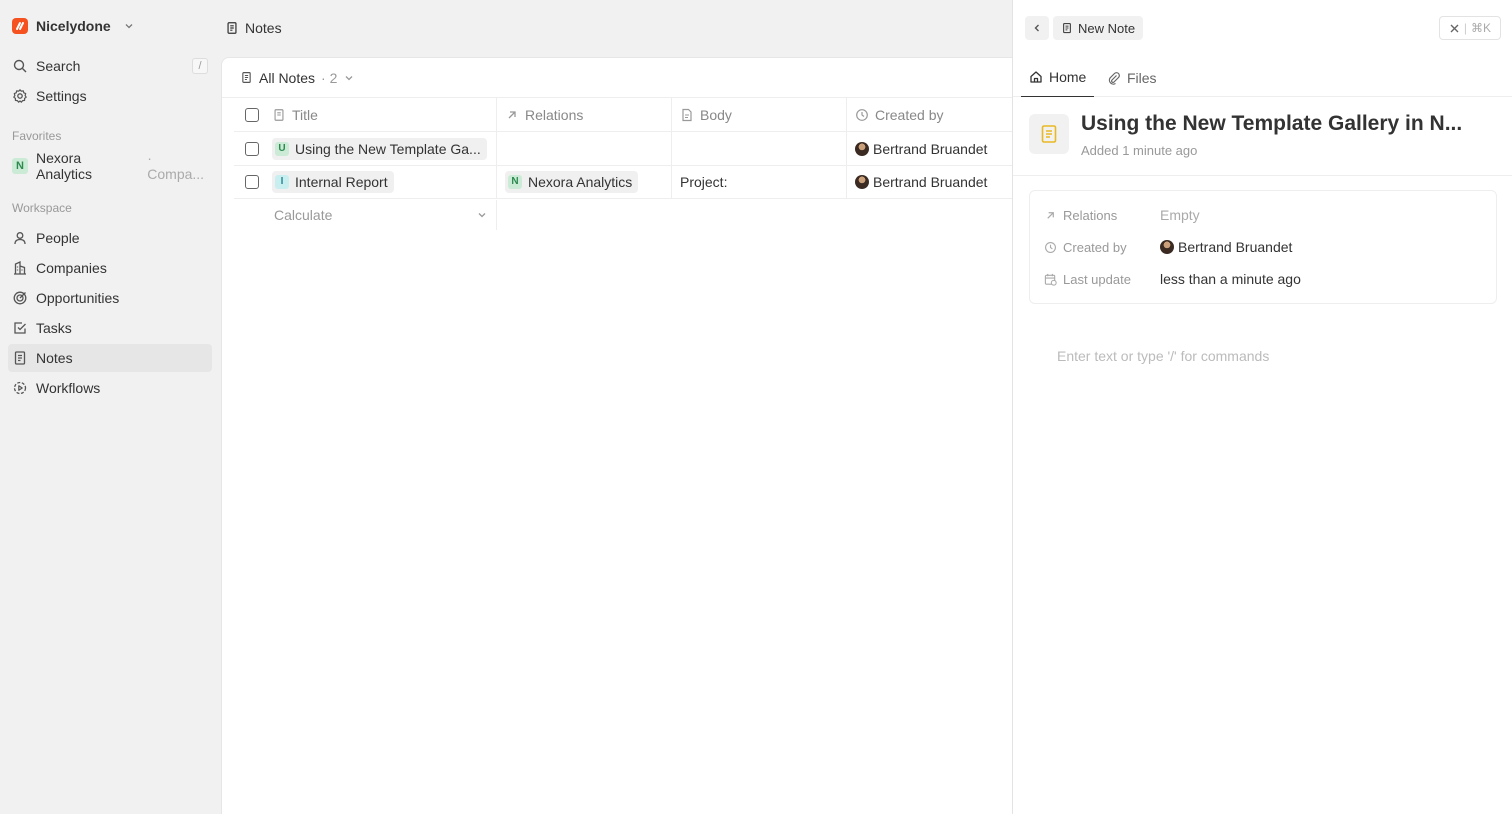 This screenshot has width=1512, height=814. I want to click on close-panel-button: | ⌘K, so click(1470, 28).